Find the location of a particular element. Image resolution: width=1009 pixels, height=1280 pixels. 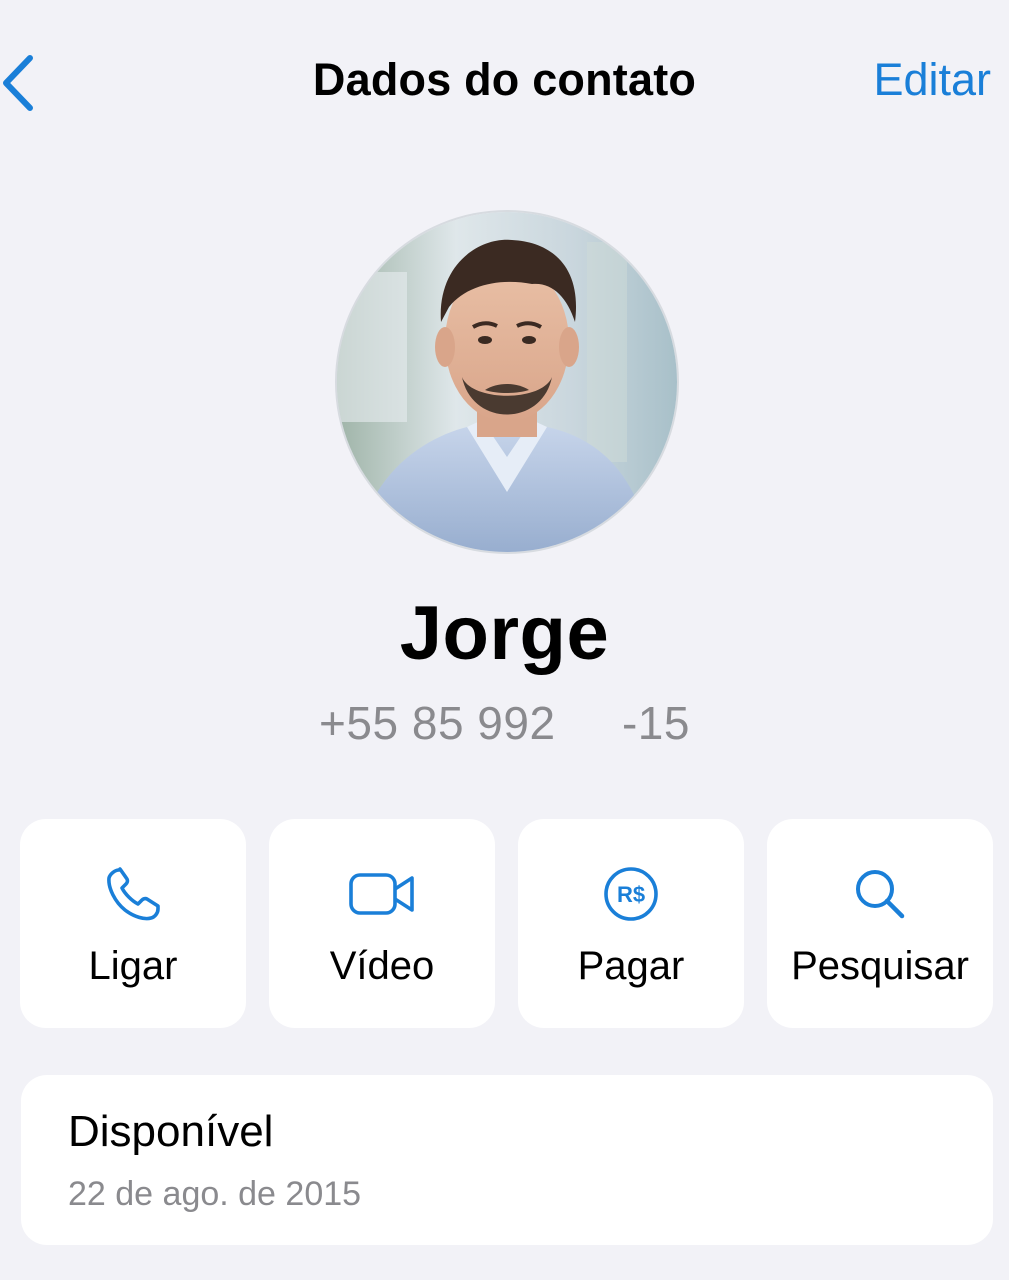

search-label: Pesquisar is located at coordinates (880, 966).